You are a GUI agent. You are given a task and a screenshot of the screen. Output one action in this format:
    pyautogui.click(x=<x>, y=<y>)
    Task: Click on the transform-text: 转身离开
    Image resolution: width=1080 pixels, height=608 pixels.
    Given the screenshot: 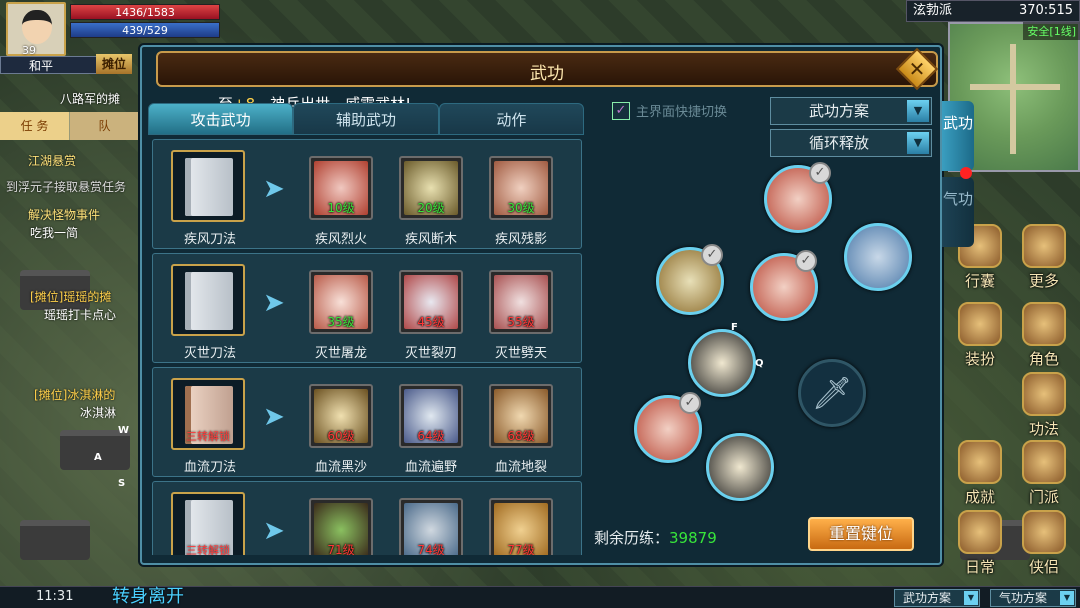 What is the action you would take?
    pyautogui.click(x=148, y=595)
    